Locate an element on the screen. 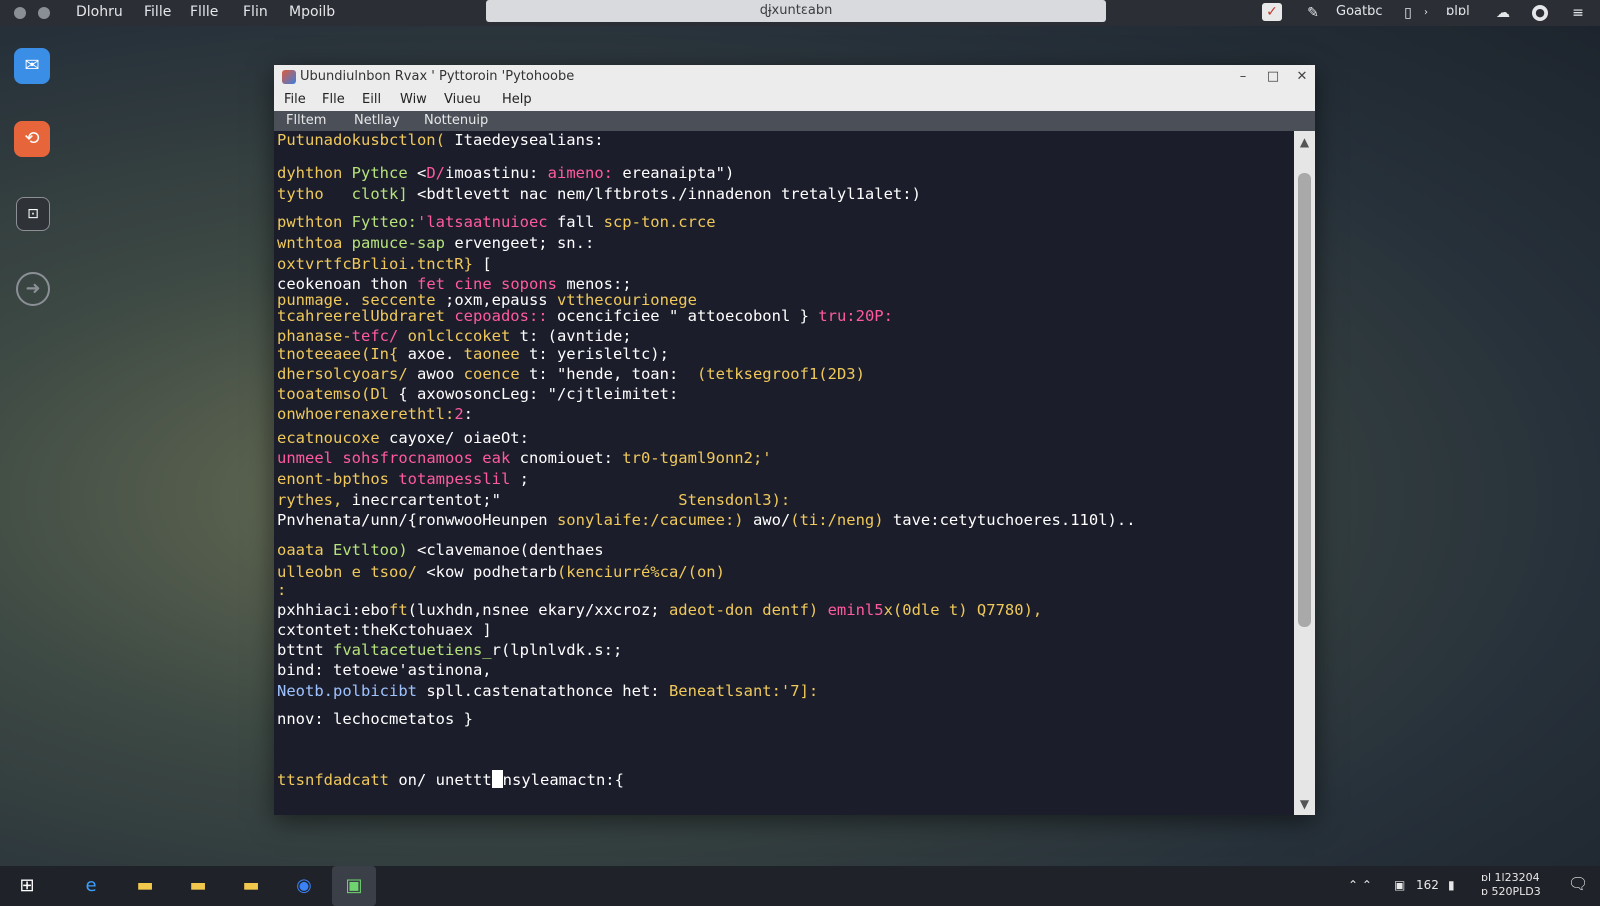 The height and width of the screenshot is (906, 1600). menu-wiw: Wiw is located at coordinates (413, 99).